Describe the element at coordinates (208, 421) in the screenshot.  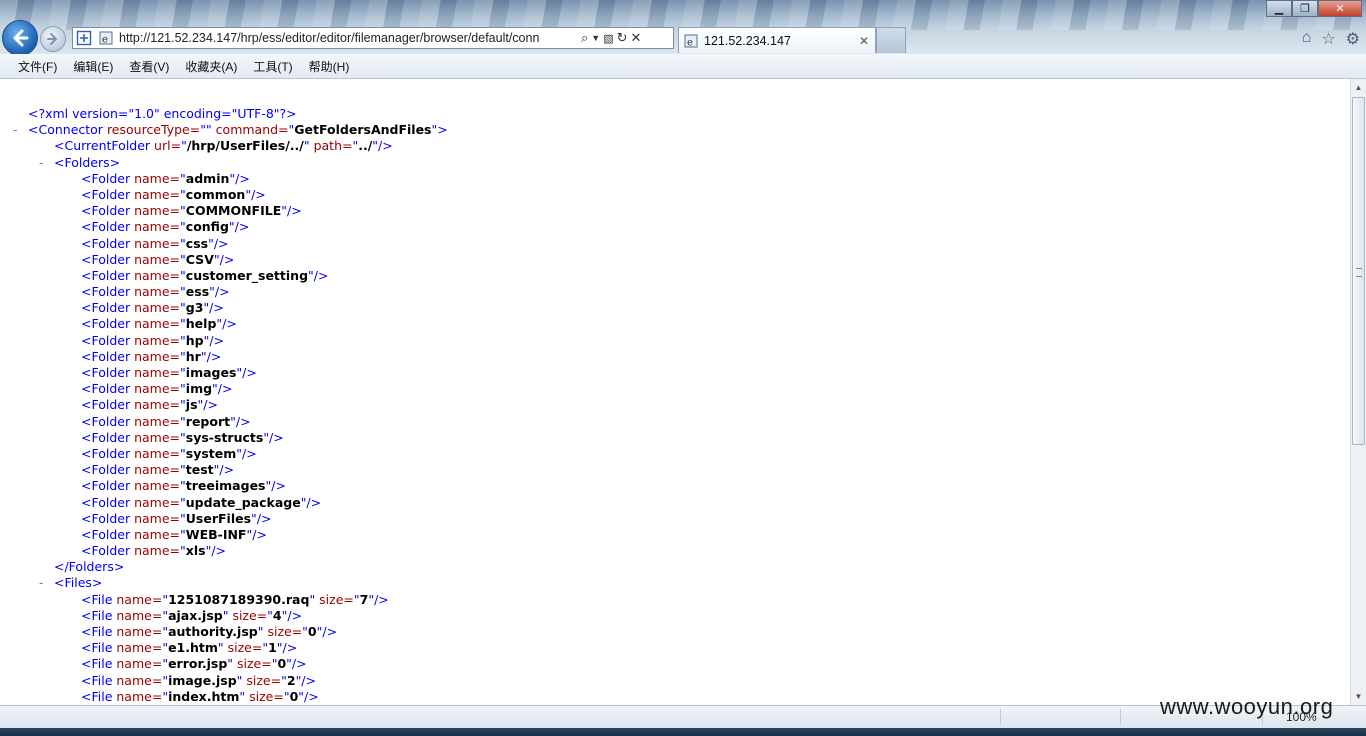
I see `folder-name: report` at that location.